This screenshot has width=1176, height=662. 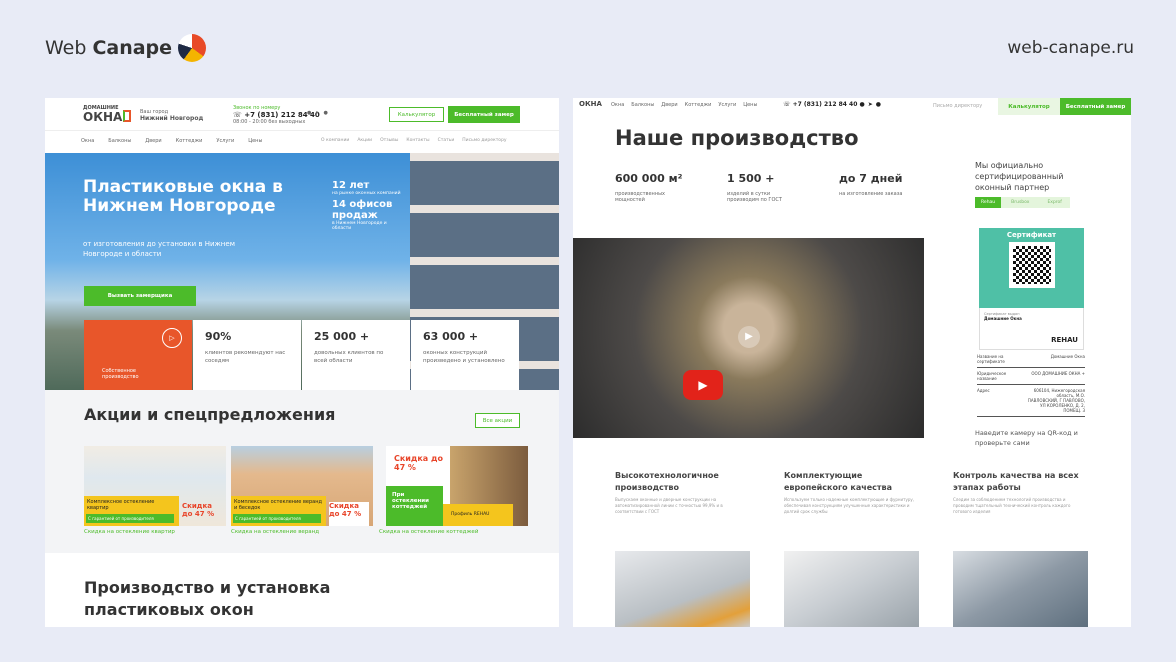 I want to click on cert-row-key: Адрес, so click(x=983, y=390).